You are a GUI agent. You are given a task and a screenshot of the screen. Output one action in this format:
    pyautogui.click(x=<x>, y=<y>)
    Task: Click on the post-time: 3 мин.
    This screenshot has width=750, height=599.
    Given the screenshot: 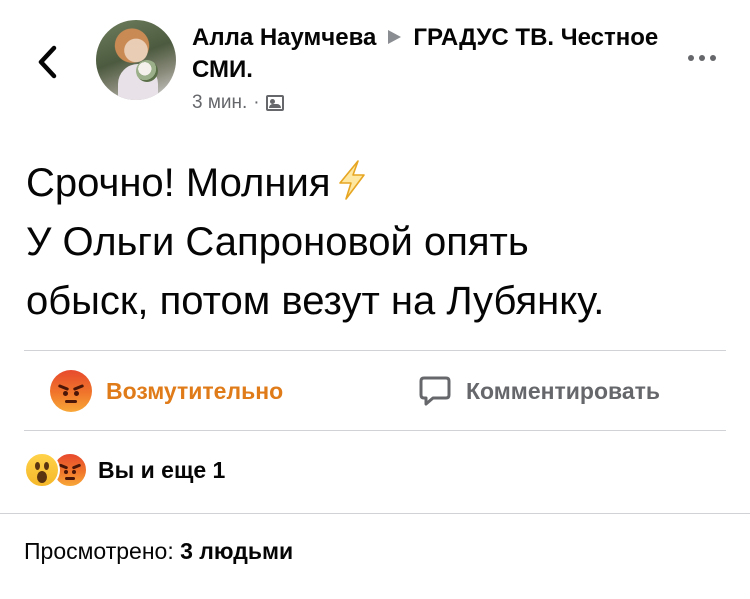 What is the action you would take?
    pyautogui.click(x=219, y=103)
    